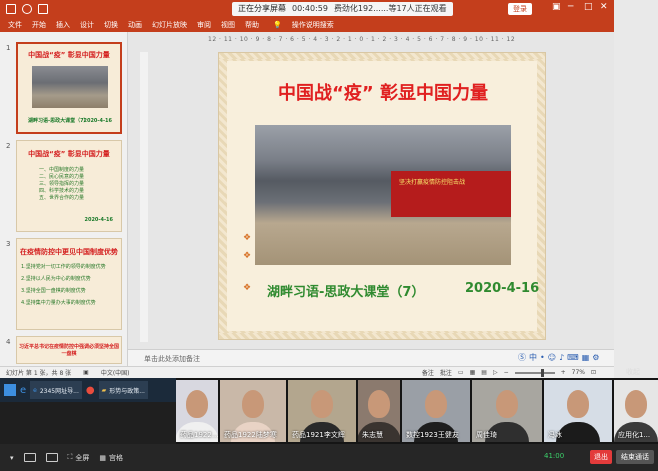 This screenshot has height=471, width=658. I want to click on slide-caption: 湖畔习语-思政大课堂（7）, so click(345, 290).